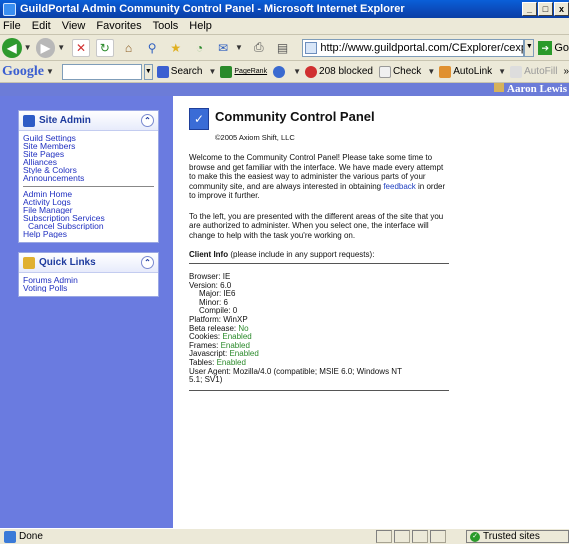  I want to click on autofill-icon, so click(516, 71).